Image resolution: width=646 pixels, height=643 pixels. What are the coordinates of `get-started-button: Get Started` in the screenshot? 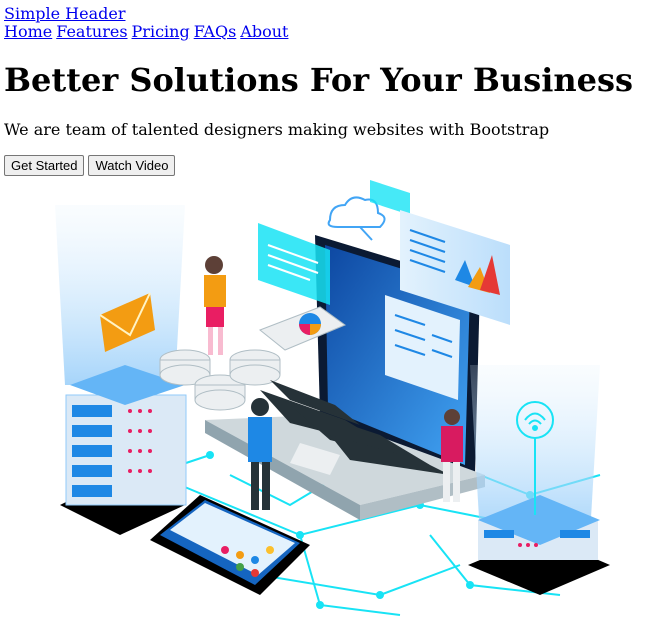 It's located at (44, 165).